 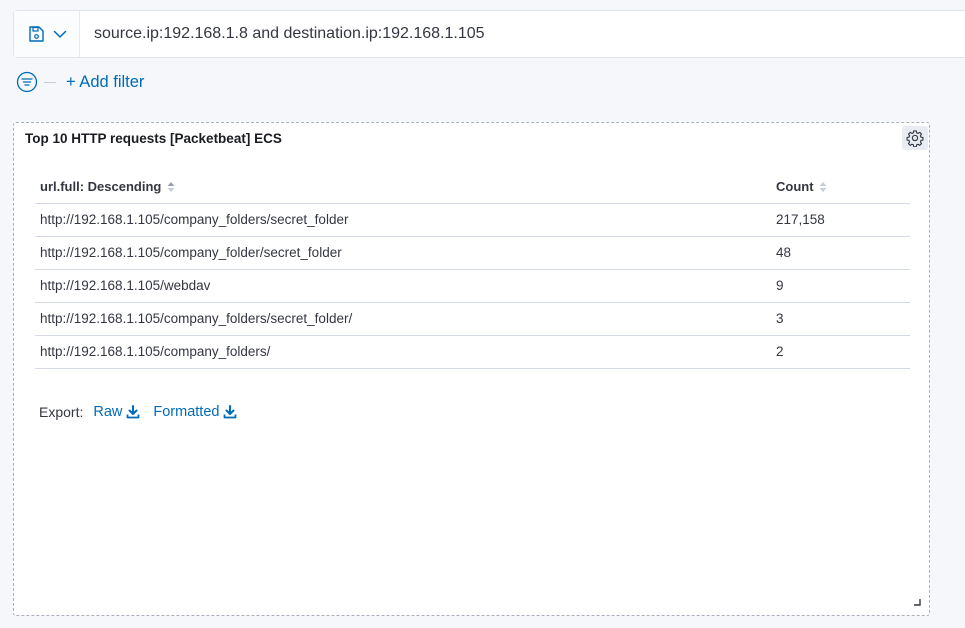 What do you see at coordinates (482, 4) in the screenshot?
I see `top-strip` at bounding box center [482, 4].